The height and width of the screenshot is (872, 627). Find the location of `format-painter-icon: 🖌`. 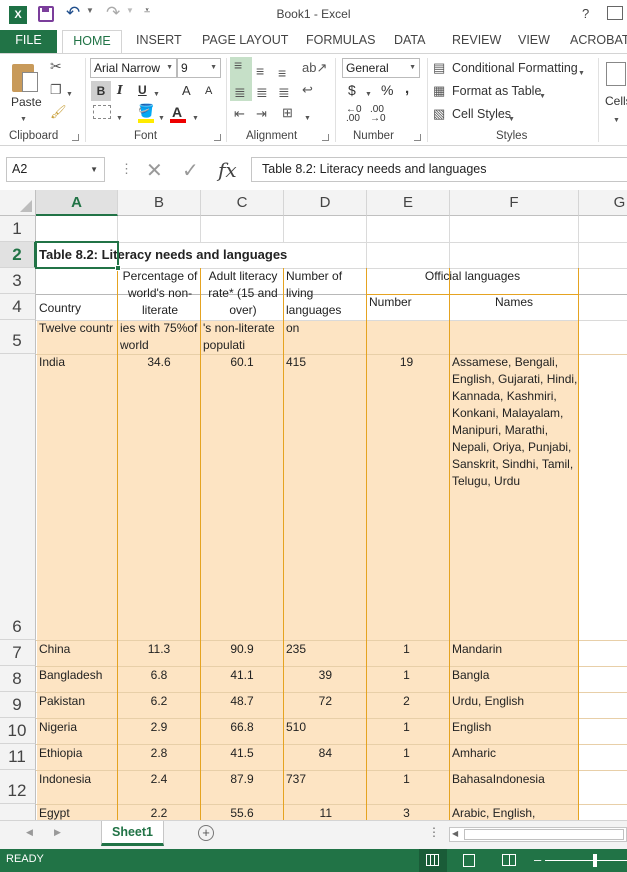

format-painter-icon: 🖌 is located at coordinates (58, 112).